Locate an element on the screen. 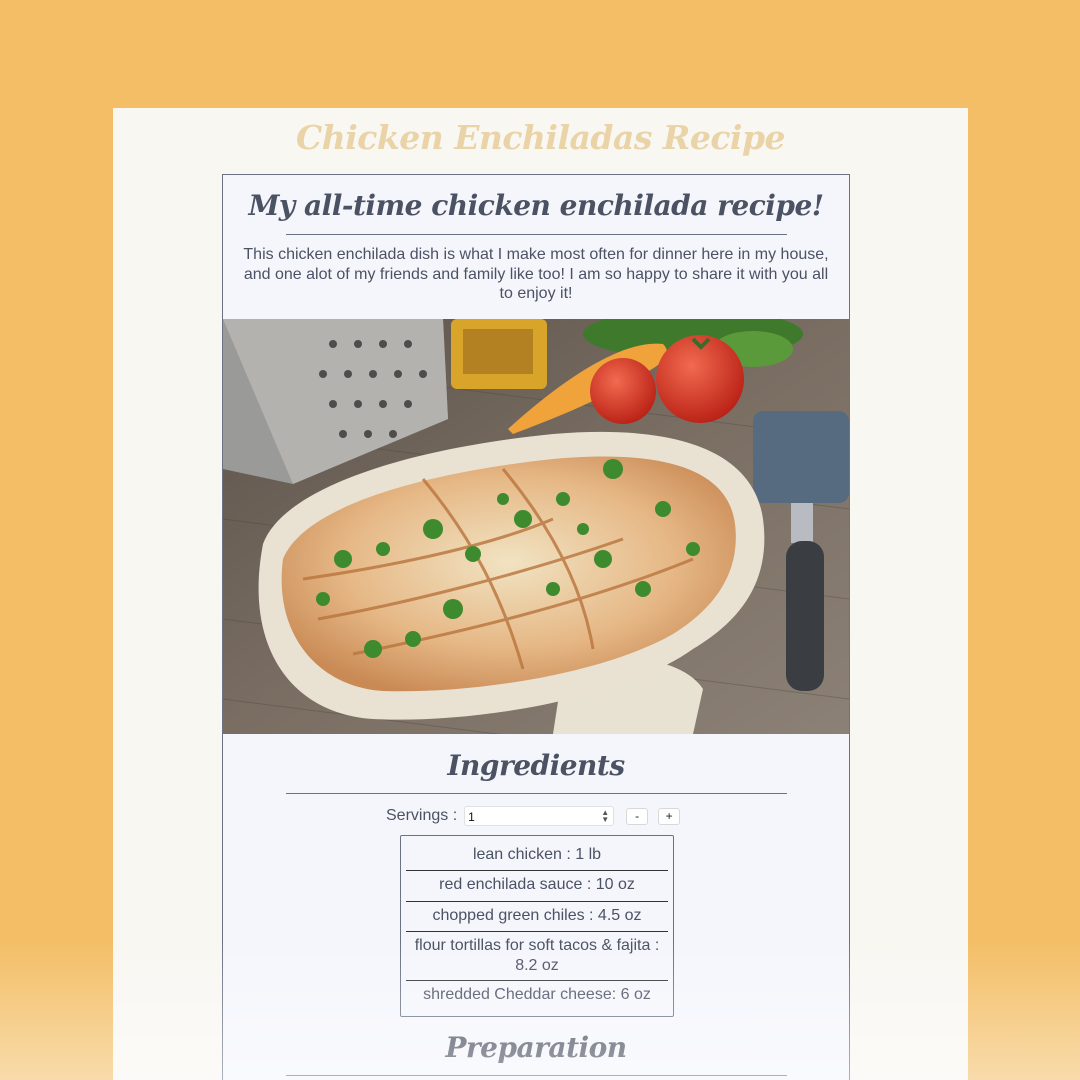 The height and width of the screenshot is (1080, 1080). spinner-arrows-icon: ▲ ▼ is located at coordinates (605, 816).